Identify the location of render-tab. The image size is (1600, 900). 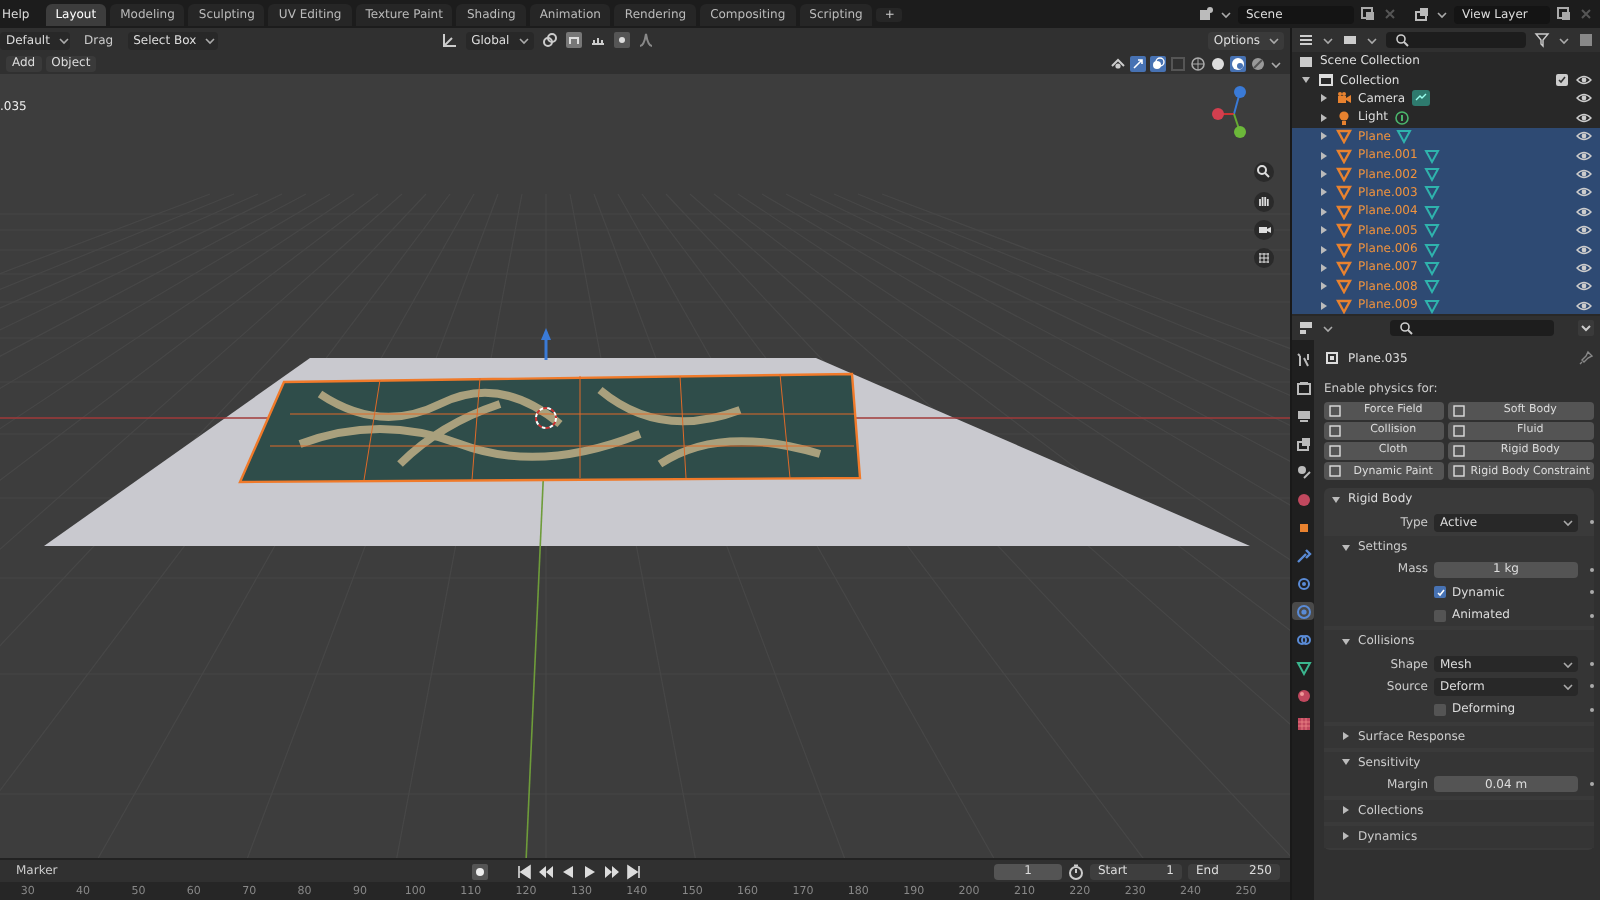
(1303, 387).